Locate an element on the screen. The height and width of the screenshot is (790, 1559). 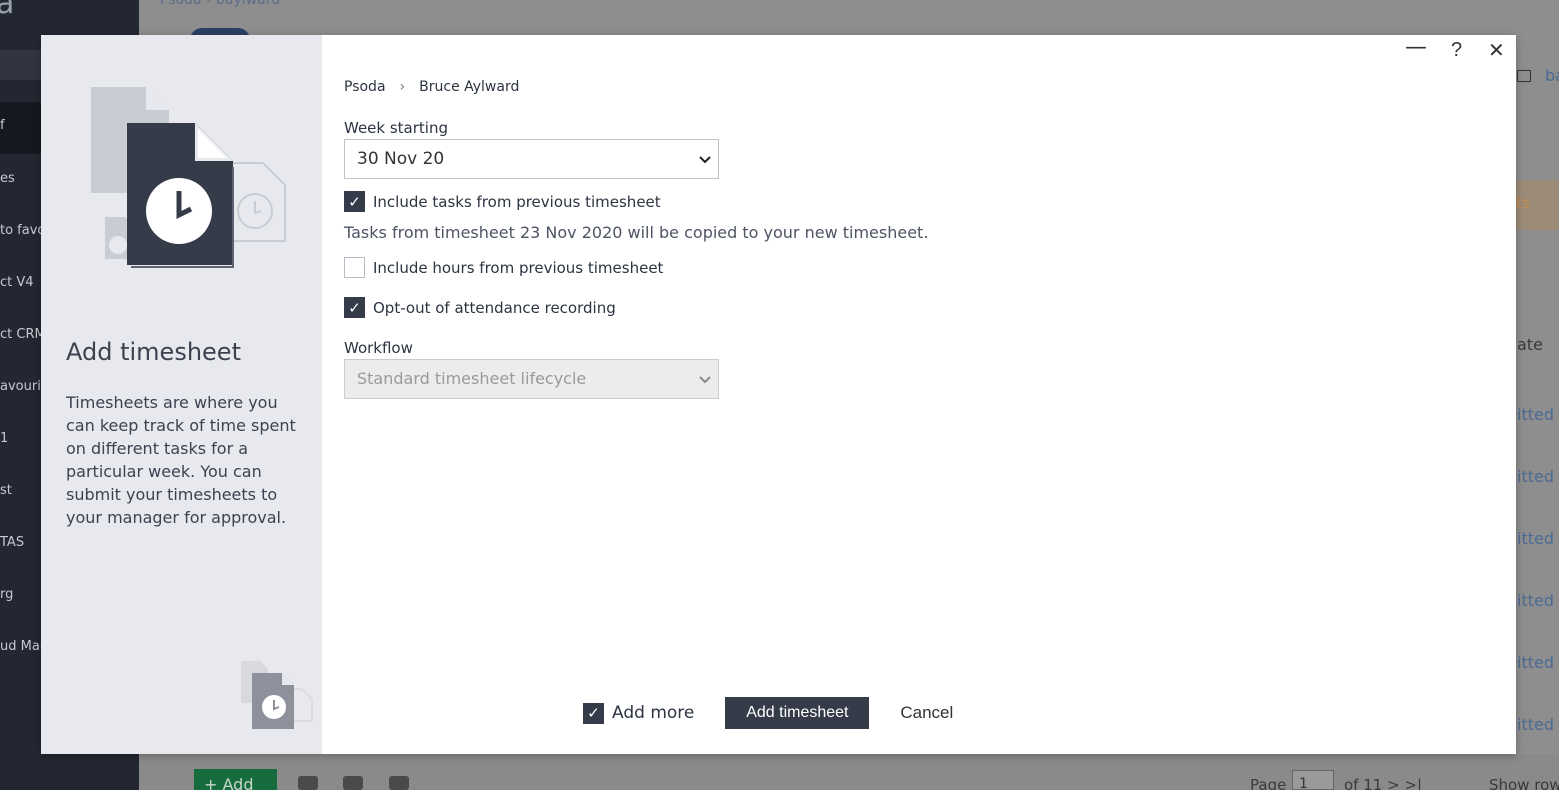
include-tasks-label: Include tasks from previous timesheet is located at coordinates (517, 202).